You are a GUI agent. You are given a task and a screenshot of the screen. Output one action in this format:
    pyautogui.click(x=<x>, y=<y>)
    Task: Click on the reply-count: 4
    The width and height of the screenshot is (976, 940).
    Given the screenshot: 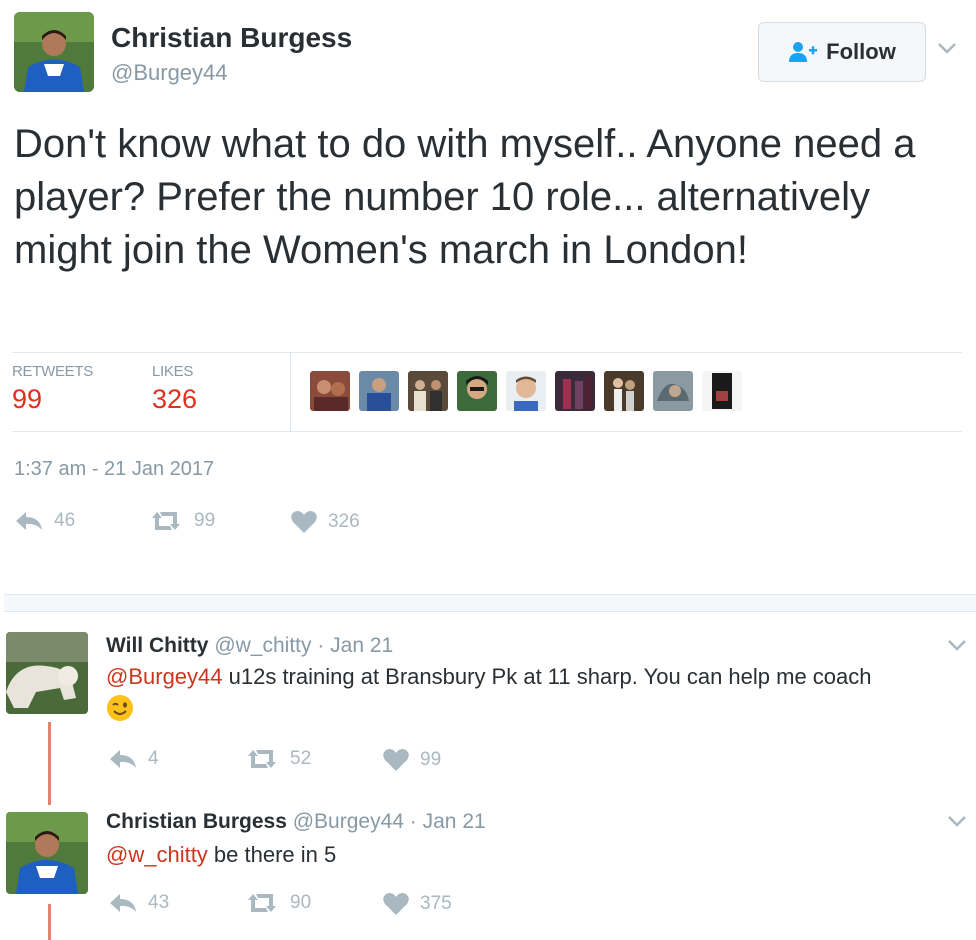 What is the action you would take?
    pyautogui.click(x=153, y=758)
    